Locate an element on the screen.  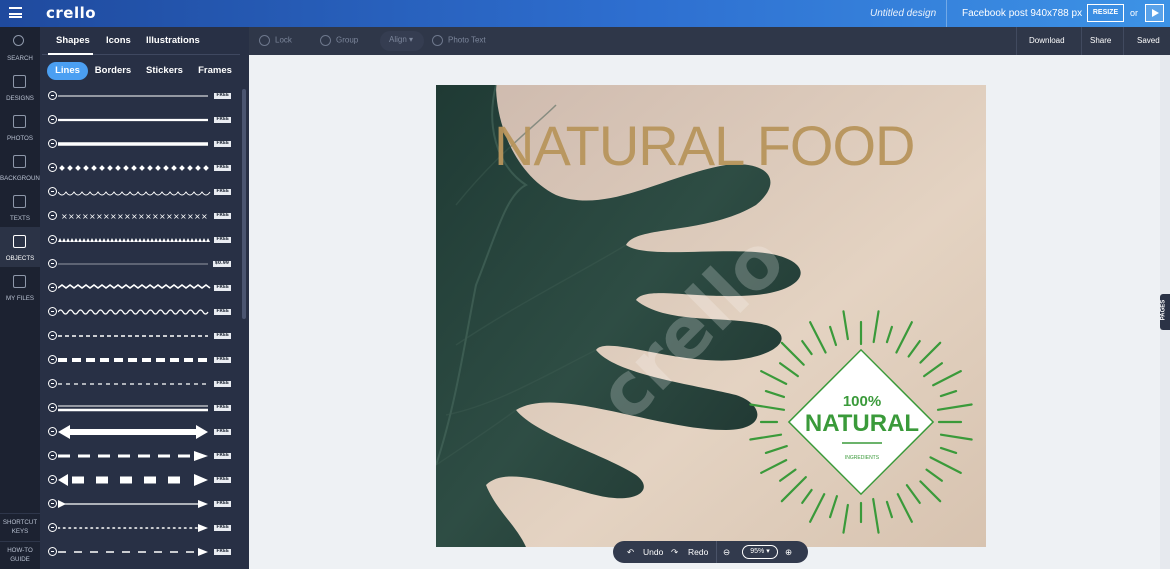
sidebar-item-background: BACKGROUND is located at coordinates (20, 167).